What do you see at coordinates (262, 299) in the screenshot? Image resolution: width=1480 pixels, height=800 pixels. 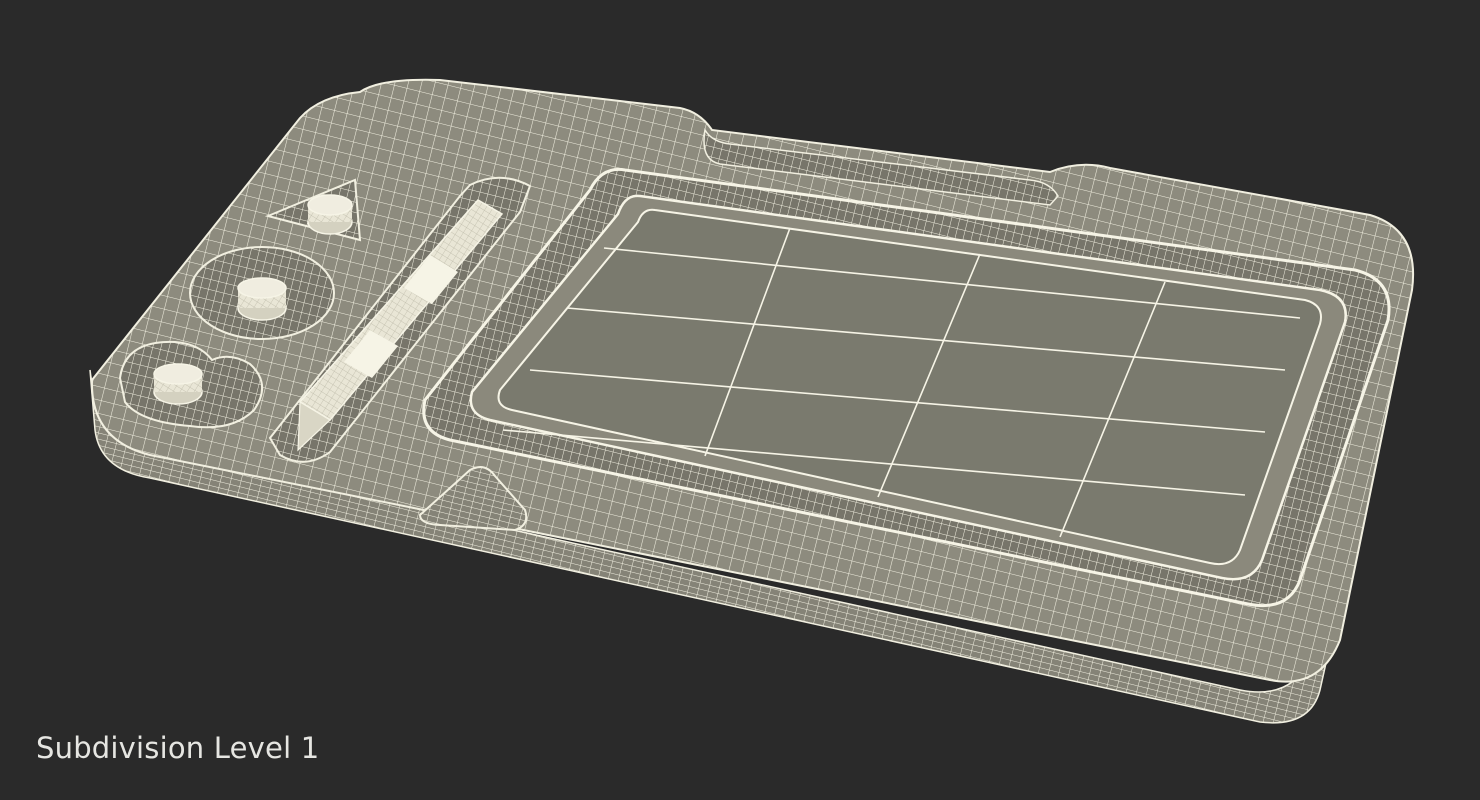 I see `circle-stamp` at bounding box center [262, 299].